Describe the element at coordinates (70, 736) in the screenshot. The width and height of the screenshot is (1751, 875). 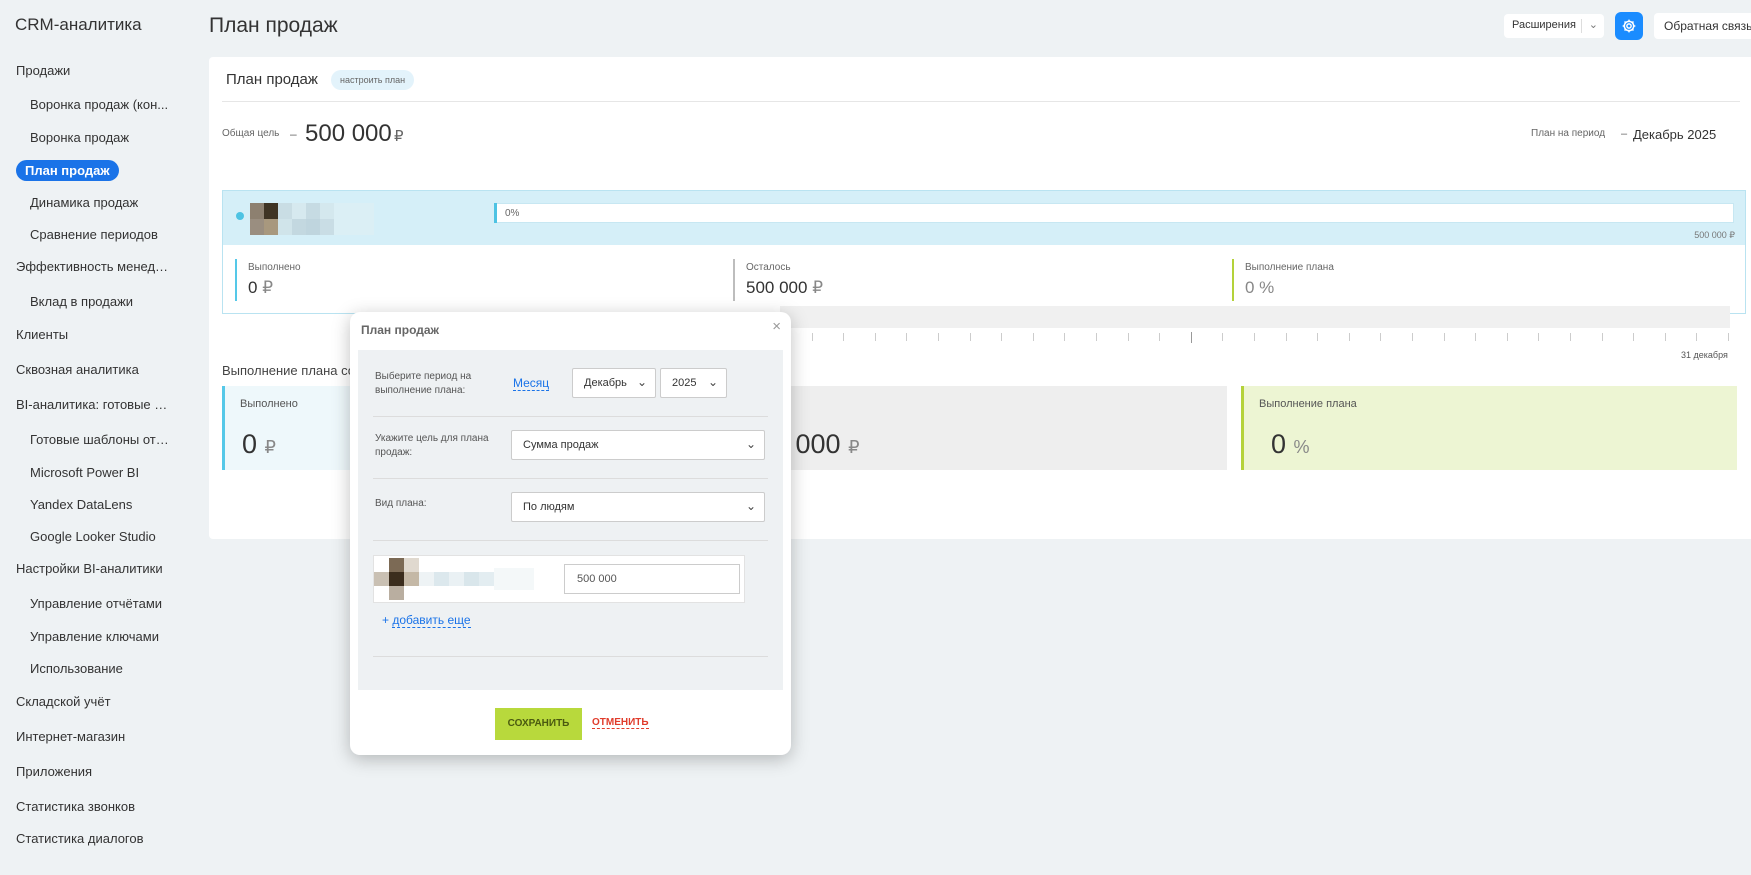
I see `sidebar-item-online-store: Интернет-магазин` at that location.